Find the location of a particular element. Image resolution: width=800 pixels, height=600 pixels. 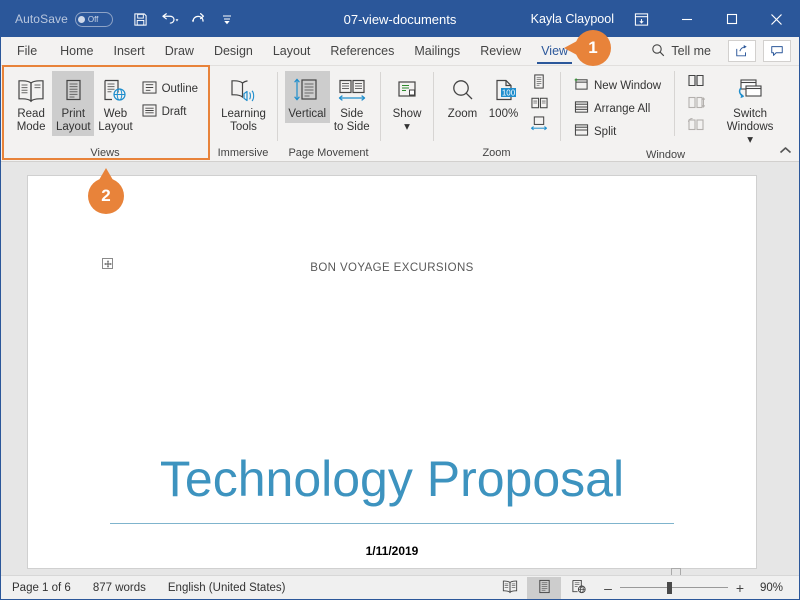

save-icon is located at coordinates (140, 19).